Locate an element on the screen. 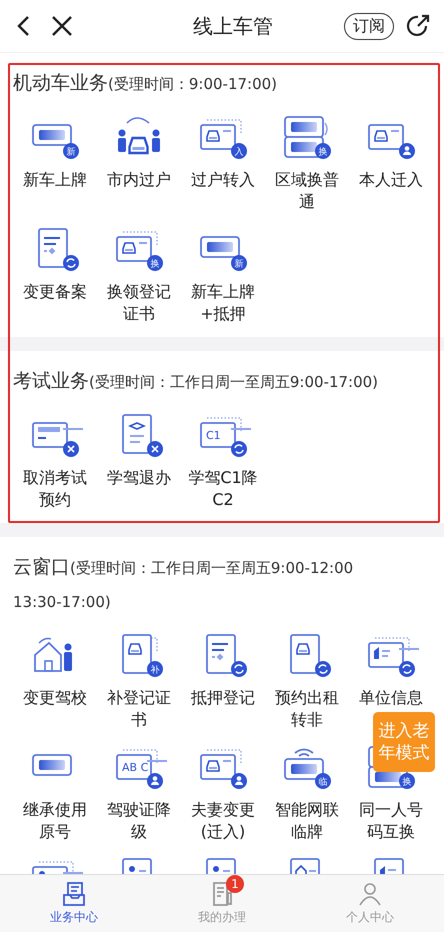 This screenshot has width=444, height=932. notification-badge: 1 is located at coordinates (235, 884).